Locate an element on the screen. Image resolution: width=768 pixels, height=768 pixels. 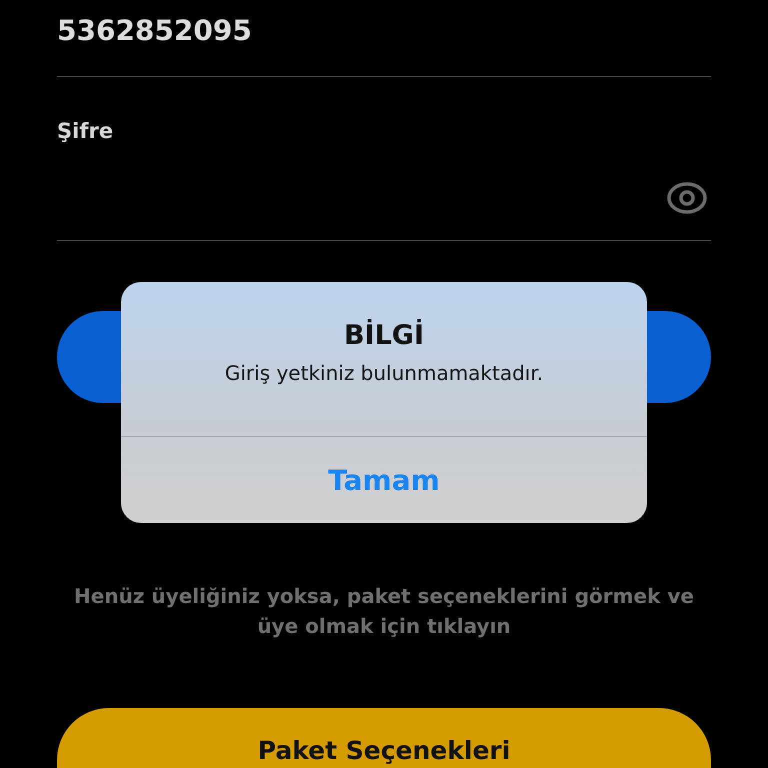
alert-message: Giriş yetkiniz bulunmamaktadır. is located at coordinates (384, 373).